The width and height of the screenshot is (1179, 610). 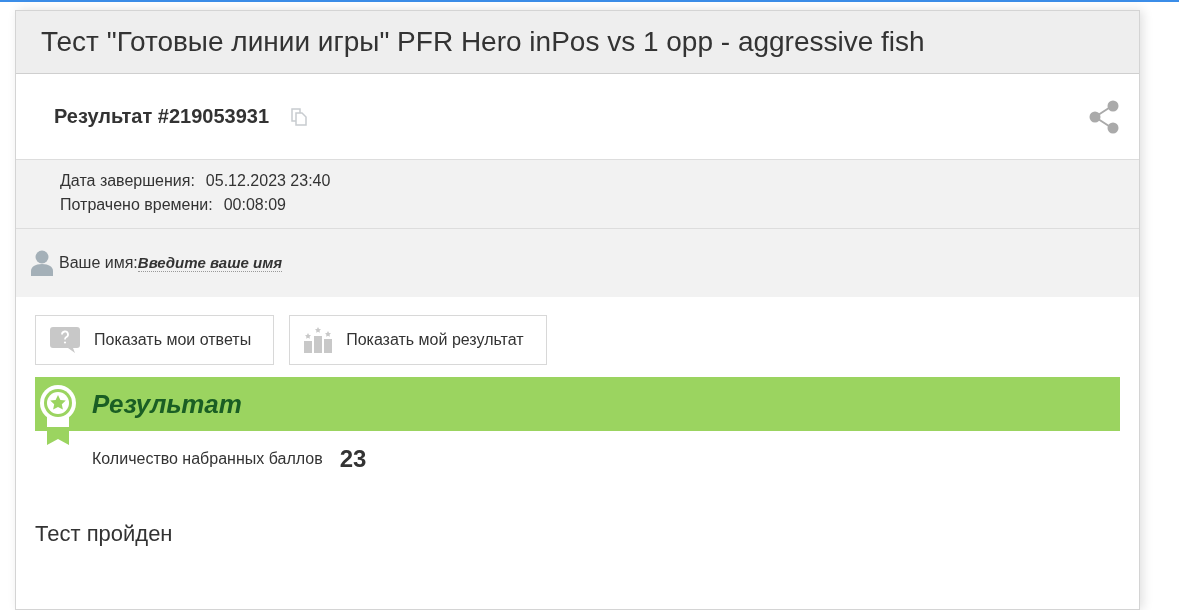 I want to click on show-answers-button: Показать мои ответы, so click(x=155, y=340).